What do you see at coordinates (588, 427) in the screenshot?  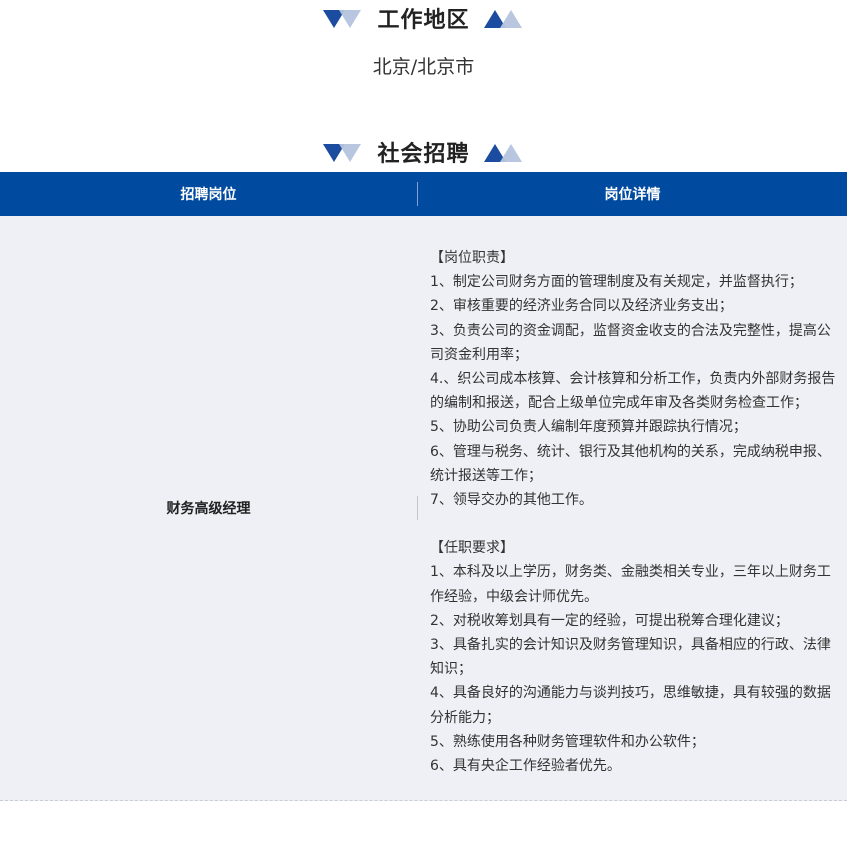 I see `detail-line: 5、协助公司负责人编制年度预算并跟踪执行情况；` at bounding box center [588, 427].